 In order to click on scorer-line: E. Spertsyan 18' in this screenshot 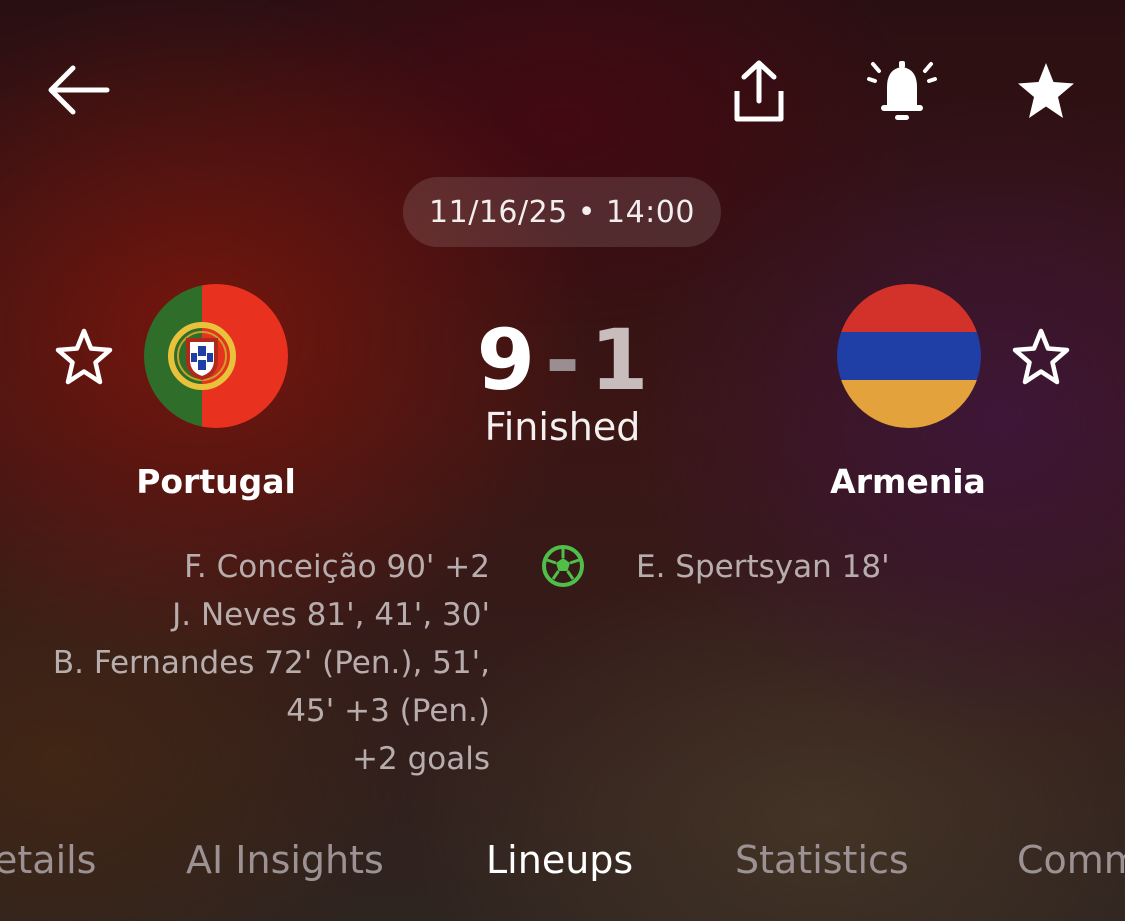, I will do `click(763, 567)`.